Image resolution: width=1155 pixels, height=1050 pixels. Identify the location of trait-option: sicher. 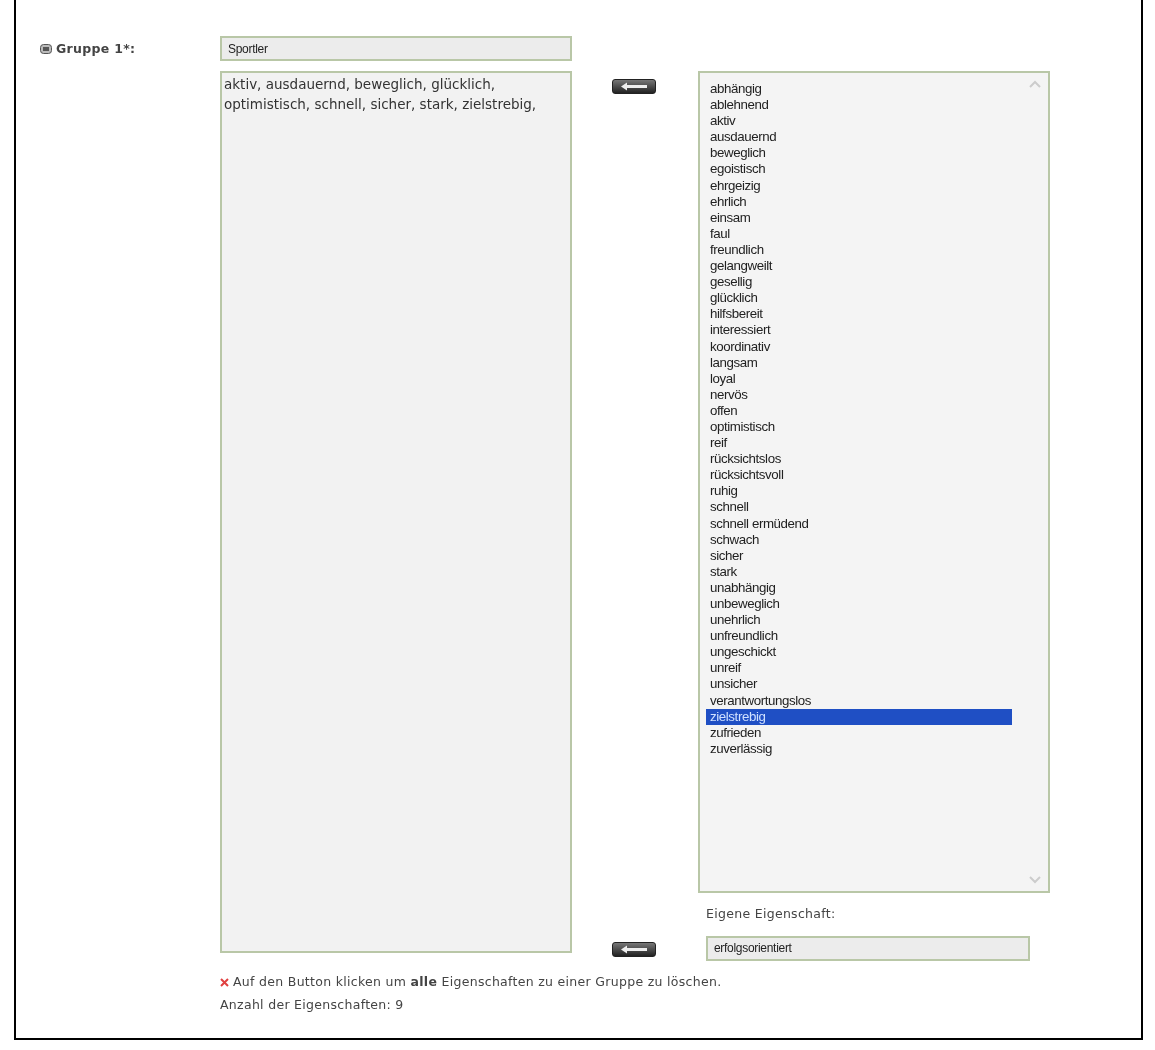
(859, 555).